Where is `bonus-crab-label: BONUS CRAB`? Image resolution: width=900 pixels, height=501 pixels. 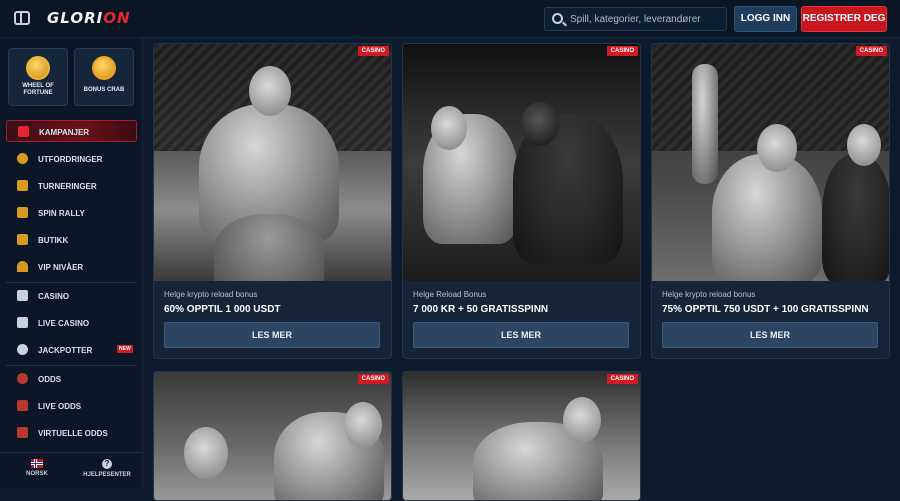
bonus-crab-label: BONUS CRAB is located at coordinates (104, 90).